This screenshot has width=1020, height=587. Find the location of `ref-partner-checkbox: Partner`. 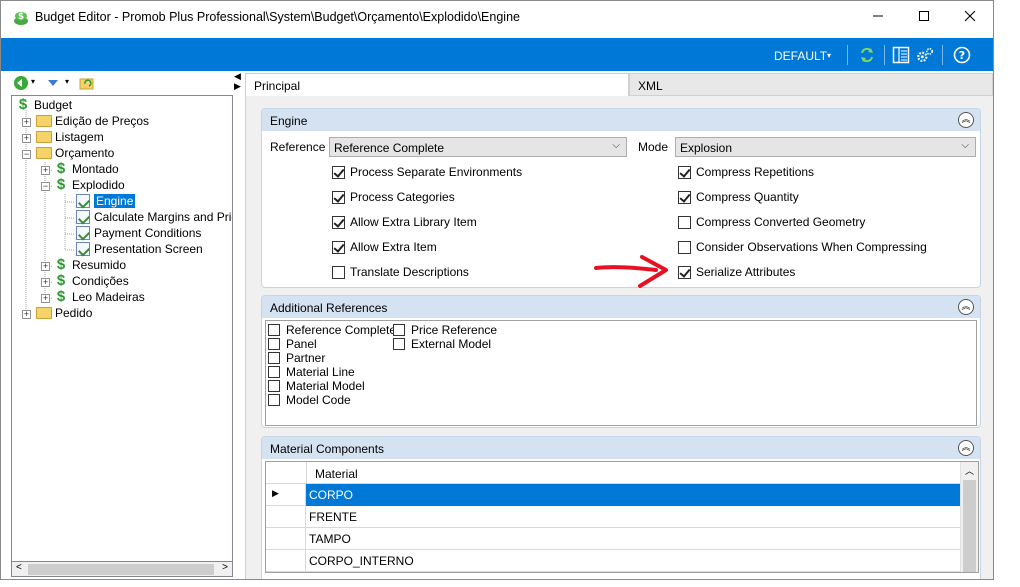

ref-partner-checkbox: Partner is located at coordinates (296, 358).